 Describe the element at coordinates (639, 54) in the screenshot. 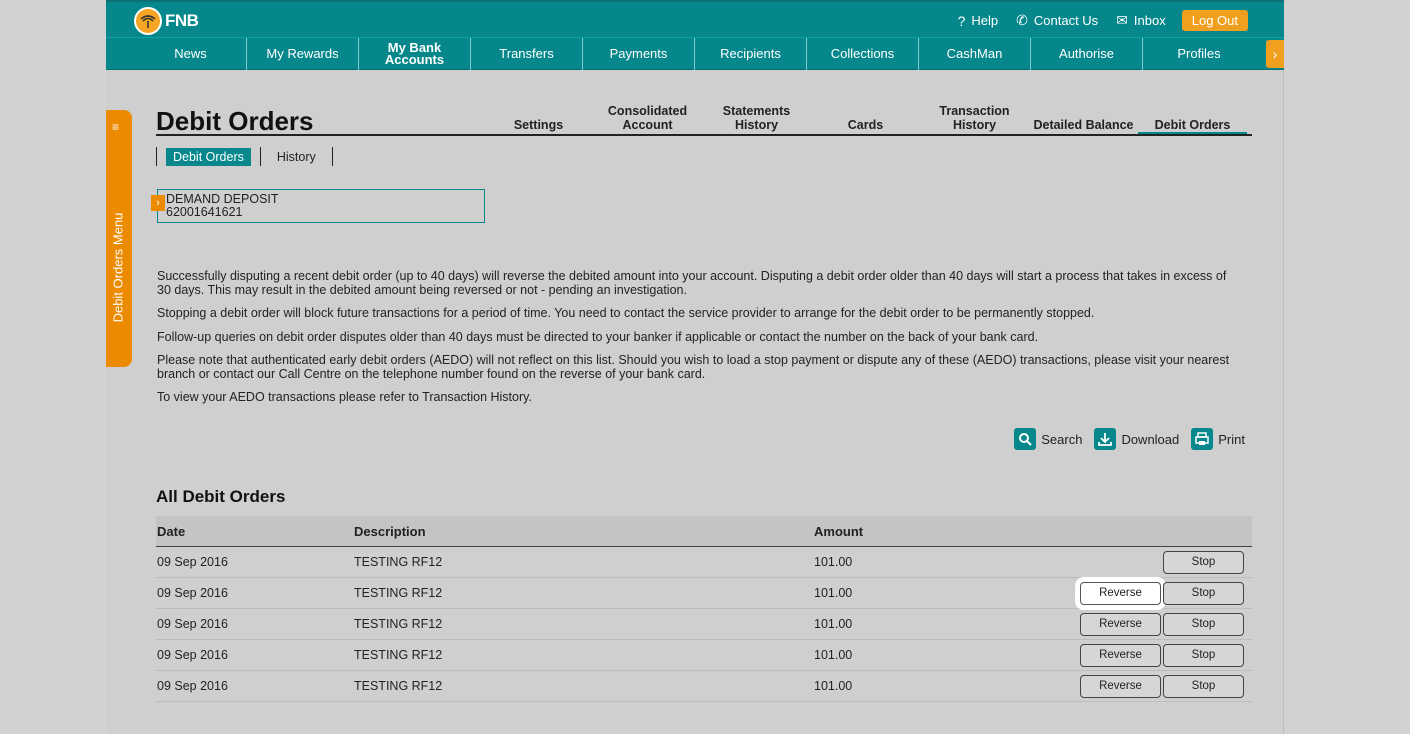

I see `nav-payments: Payments` at that location.